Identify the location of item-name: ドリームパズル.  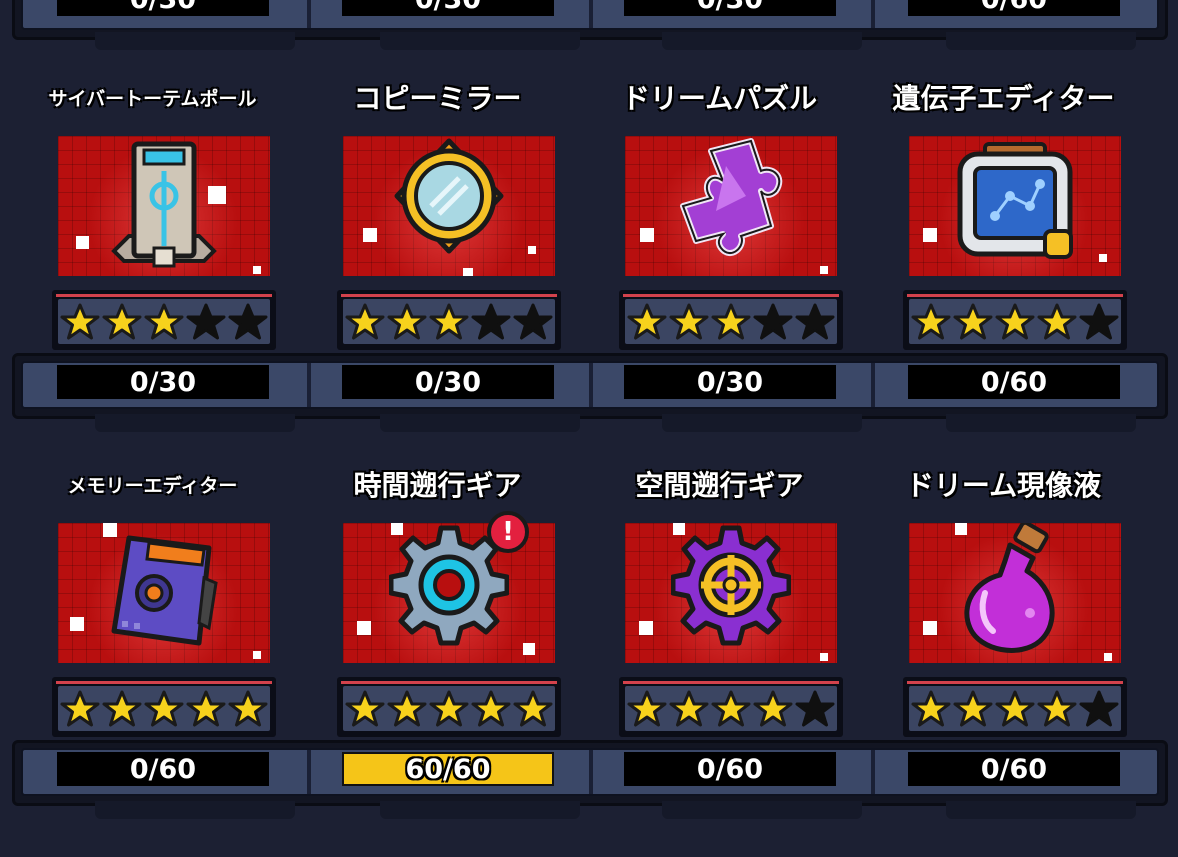
(719, 98).